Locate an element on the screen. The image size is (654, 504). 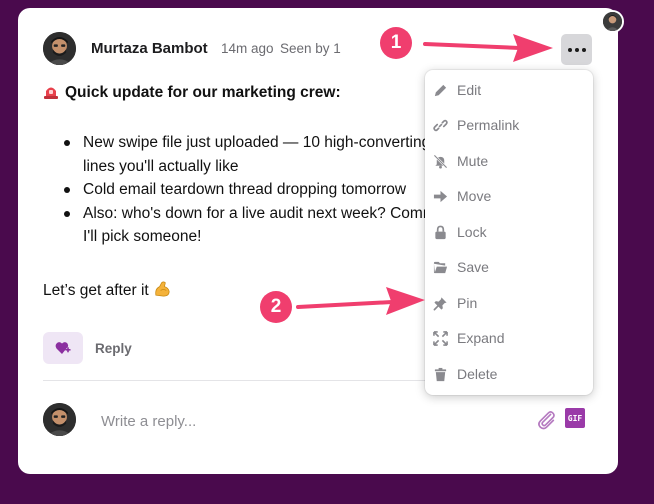
signoff-text: Let’s get after it is located at coordinates (96, 290).